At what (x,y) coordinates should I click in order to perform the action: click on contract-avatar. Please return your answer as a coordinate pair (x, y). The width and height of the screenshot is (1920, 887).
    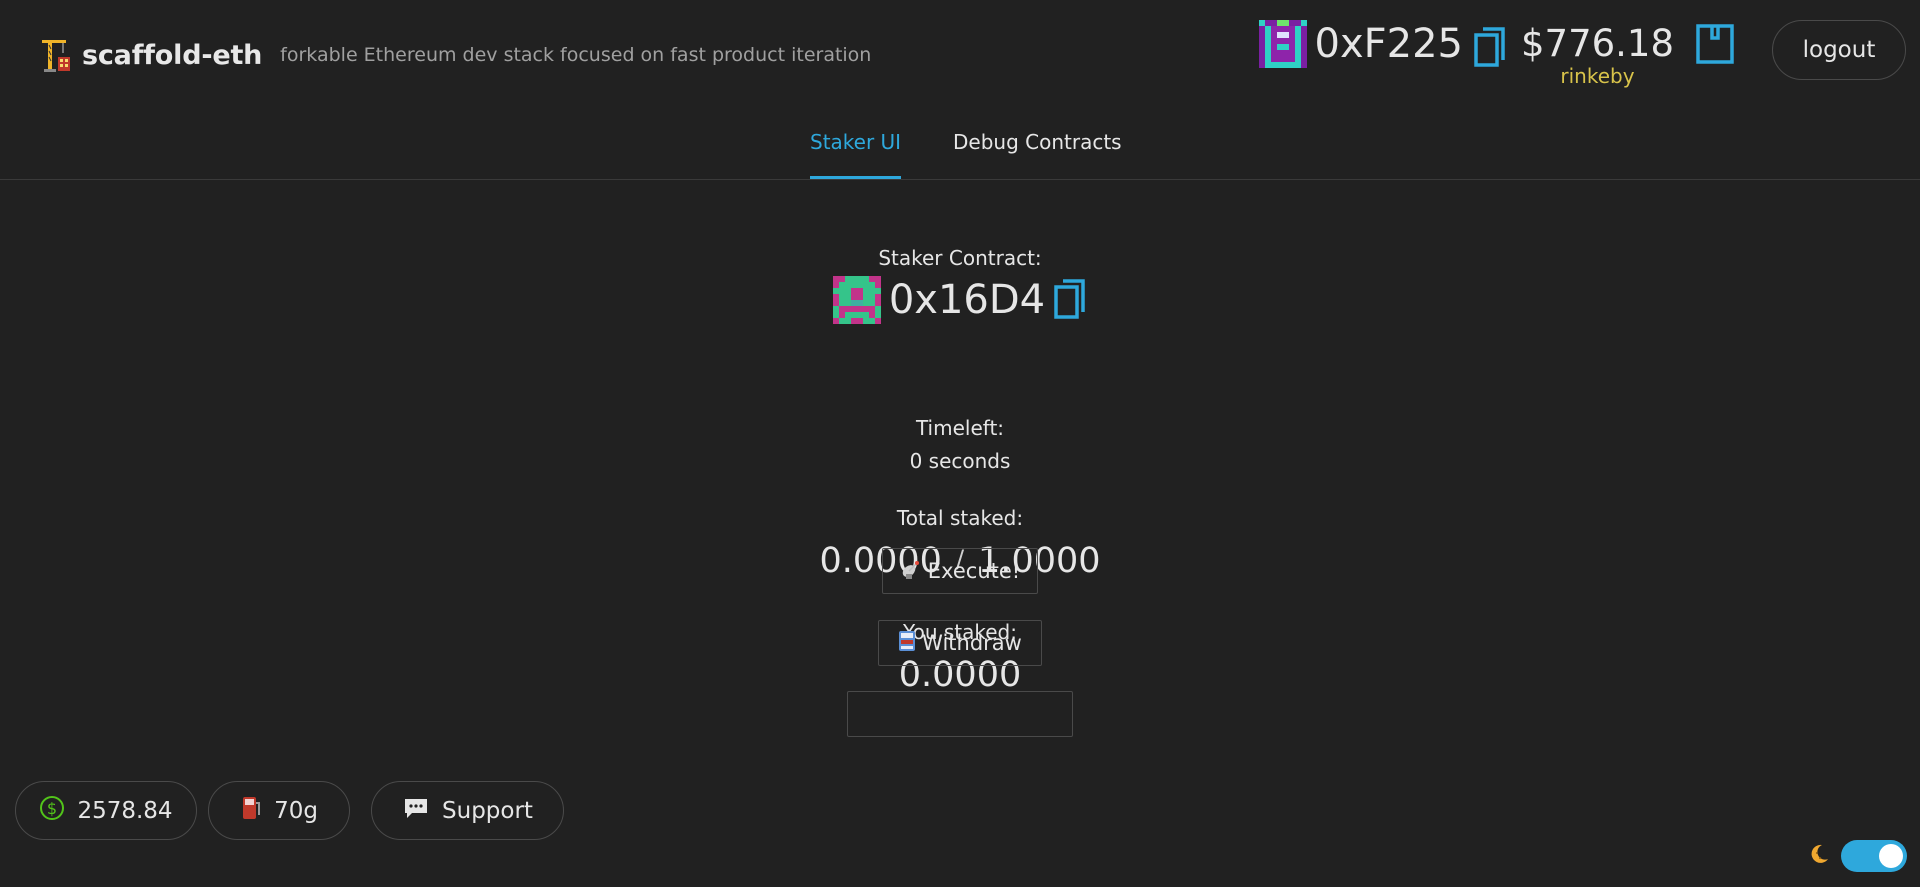
    Looking at the image, I should click on (856, 300).